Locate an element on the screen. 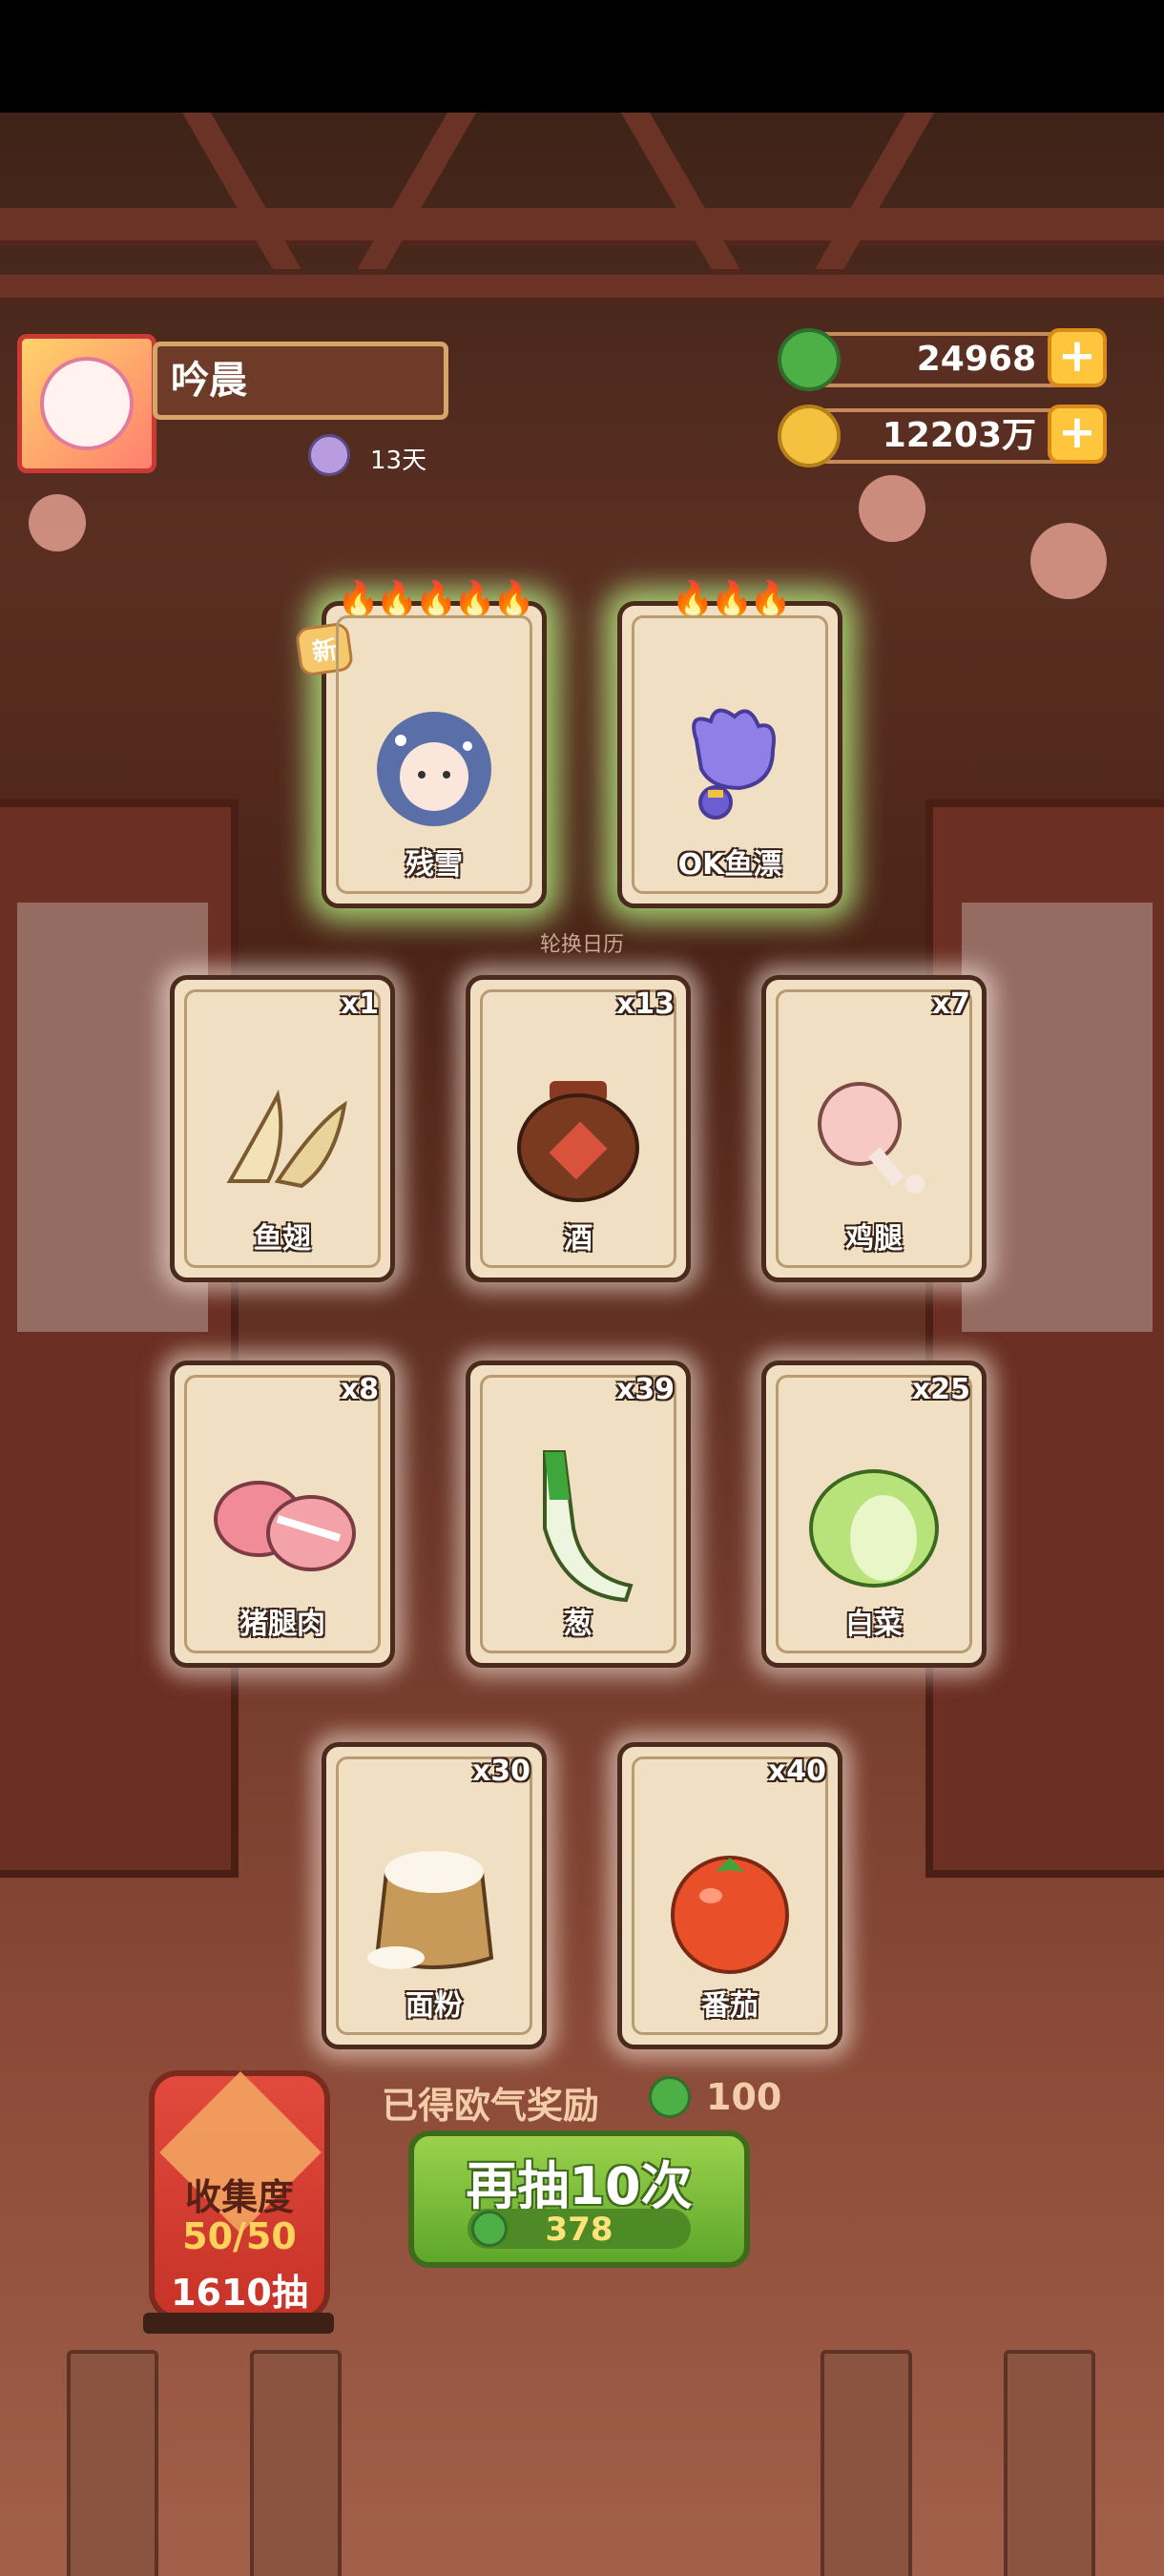 This screenshot has height=2576, width=1164. tomato-icon is located at coordinates (730, 1907).